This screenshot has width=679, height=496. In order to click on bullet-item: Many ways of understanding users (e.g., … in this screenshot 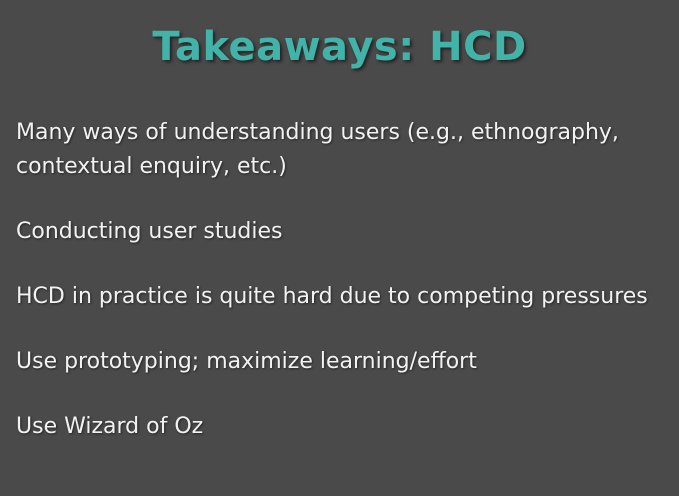, I will do `click(317, 149)`.